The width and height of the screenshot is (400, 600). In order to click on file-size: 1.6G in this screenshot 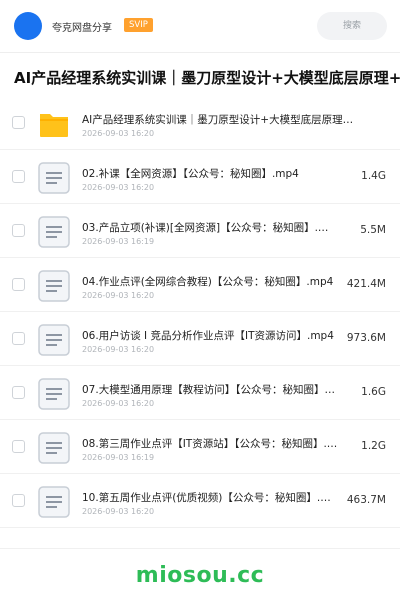, I will do `click(373, 392)`.